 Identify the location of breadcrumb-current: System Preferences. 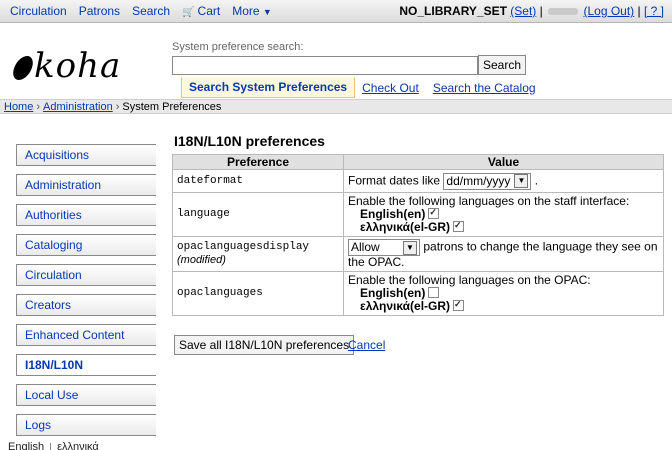
(172, 107).